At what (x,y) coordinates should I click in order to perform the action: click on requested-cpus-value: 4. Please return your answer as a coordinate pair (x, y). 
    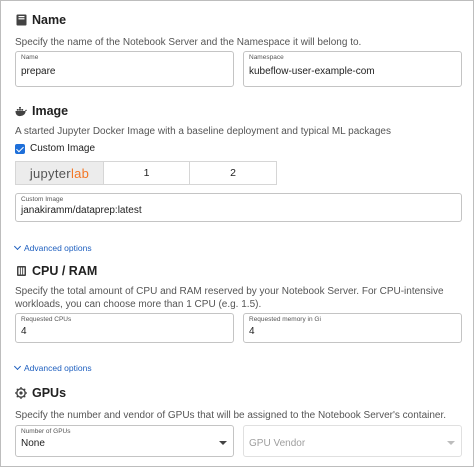
    Looking at the image, I should click on (24, 331).